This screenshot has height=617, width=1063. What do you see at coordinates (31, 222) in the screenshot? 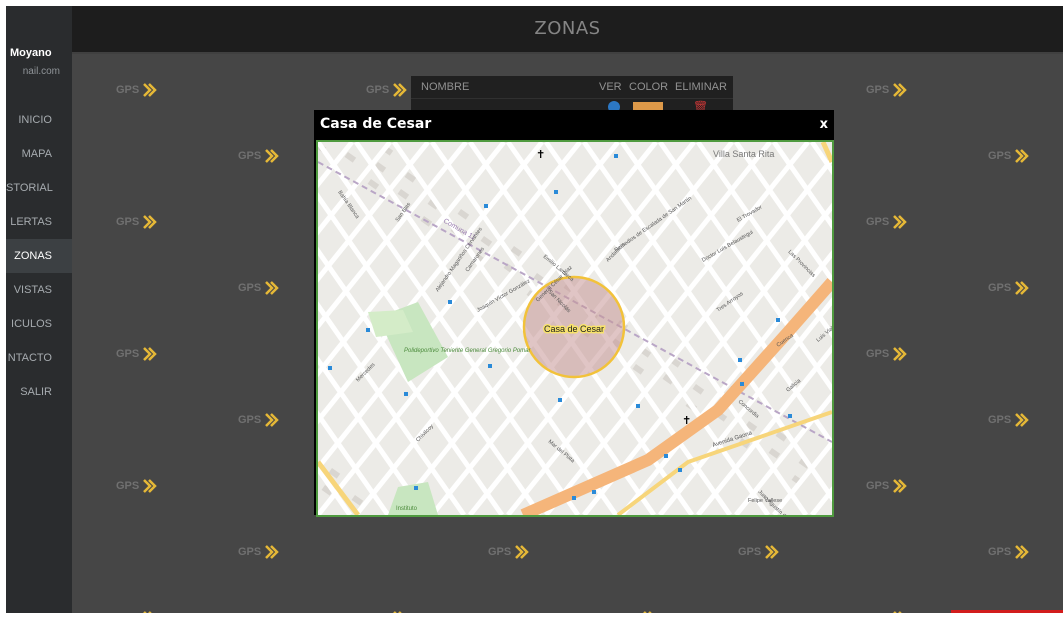
I see `nav-label: LERTAS` at bounding box center [31, 222].